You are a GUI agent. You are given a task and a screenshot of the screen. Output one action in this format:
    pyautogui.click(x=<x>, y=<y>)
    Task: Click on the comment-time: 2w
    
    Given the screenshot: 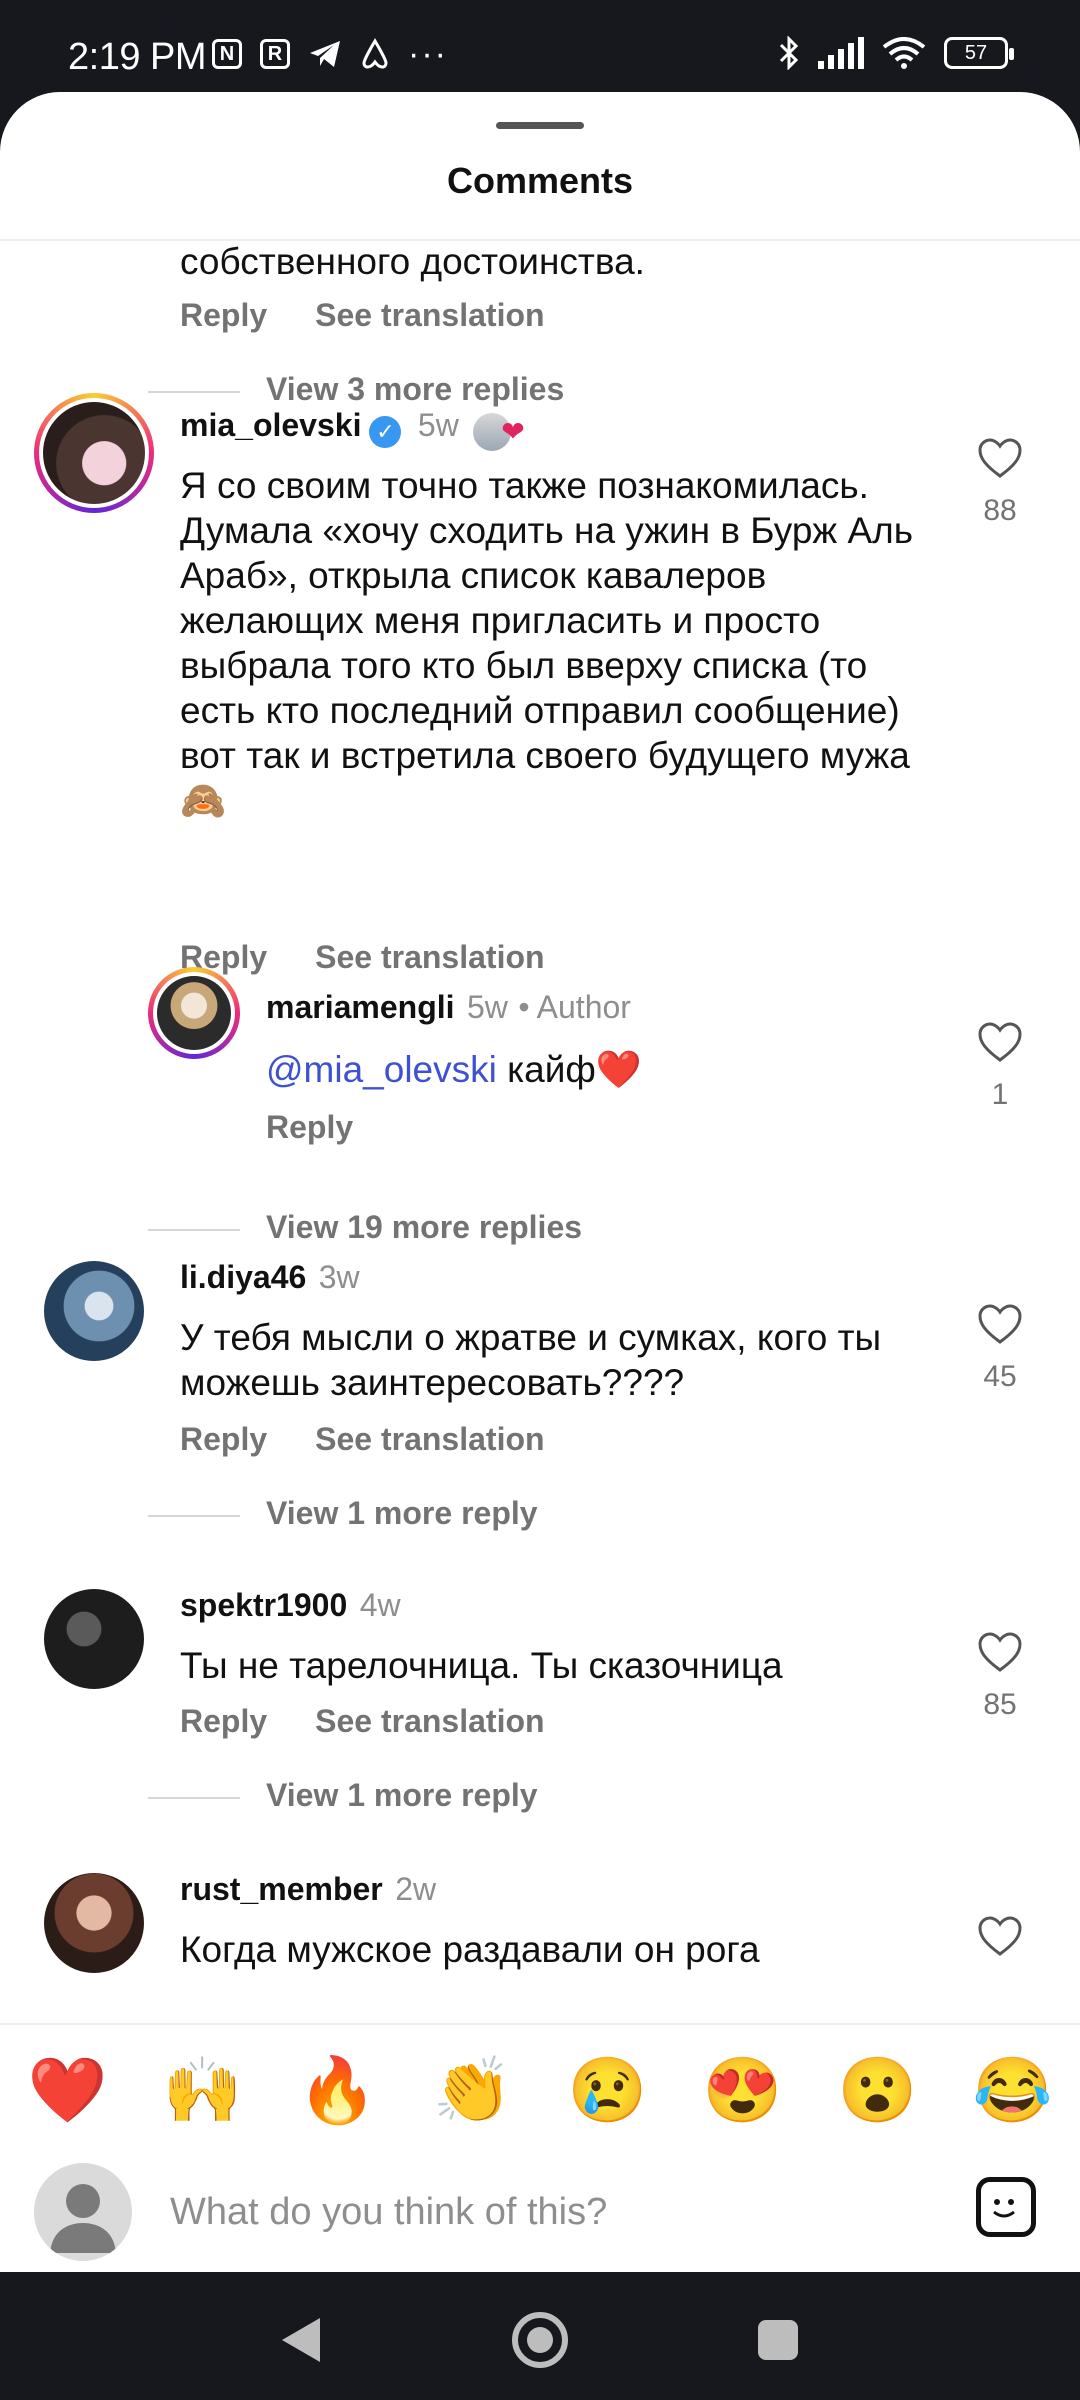 What is the action you would take?
    pyautogui.click(x=416, y=1889)
    